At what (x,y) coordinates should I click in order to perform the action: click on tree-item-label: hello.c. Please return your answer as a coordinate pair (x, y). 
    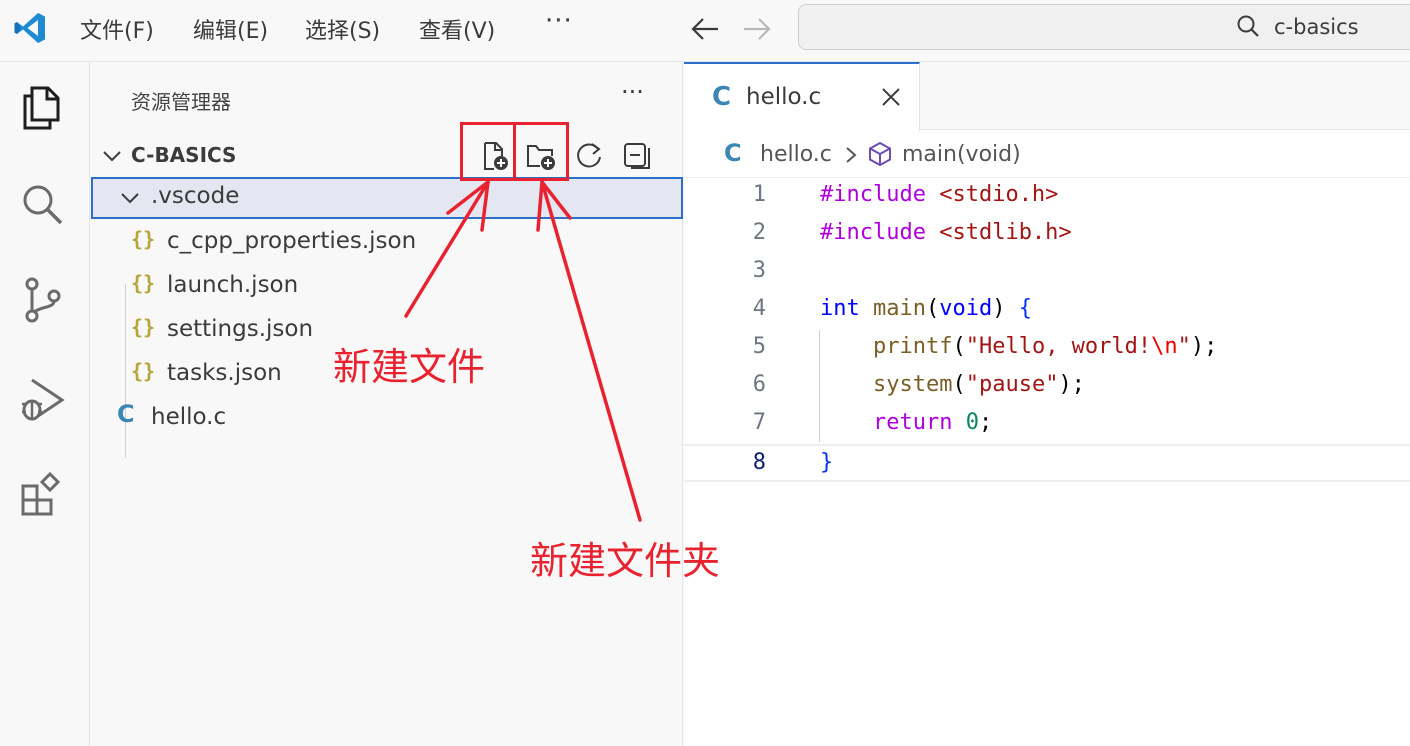
    Looking at the image, I should click on (189, 417).